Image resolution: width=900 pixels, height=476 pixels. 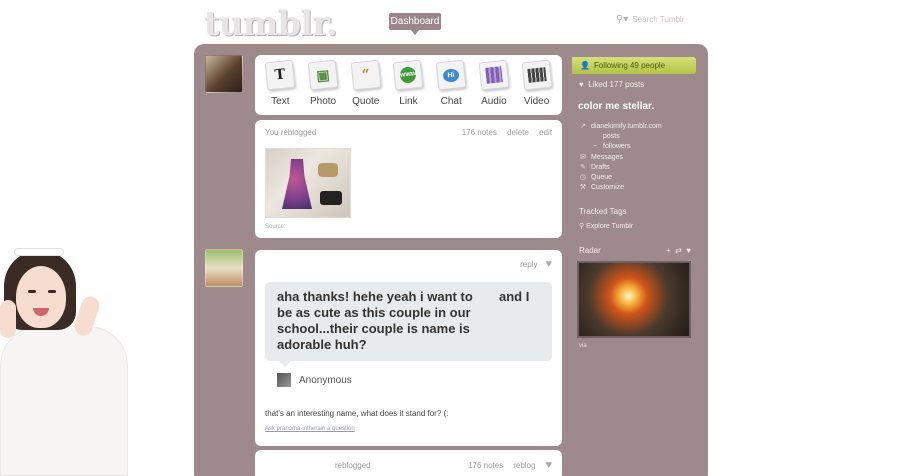 I want to click on post-photo, so click(x=308, y=183).